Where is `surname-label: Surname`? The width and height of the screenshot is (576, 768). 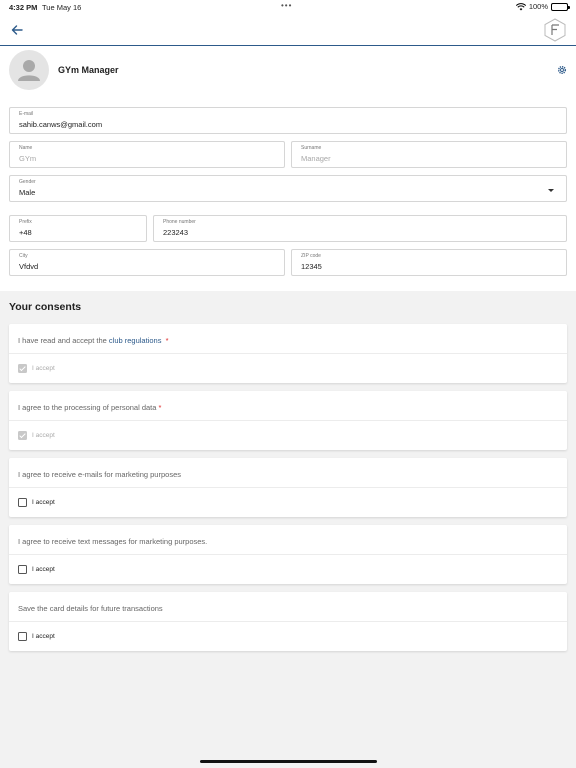 surname-label: Surname is located at coordinates (311, 148).